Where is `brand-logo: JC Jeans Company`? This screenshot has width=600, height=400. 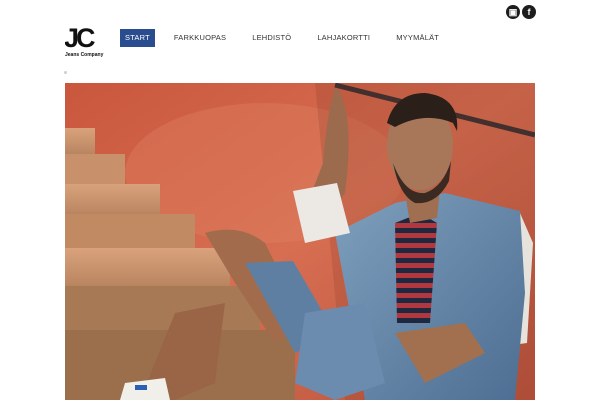
brand-logo: JC Jeans Company is located at coordinates (85, 42).